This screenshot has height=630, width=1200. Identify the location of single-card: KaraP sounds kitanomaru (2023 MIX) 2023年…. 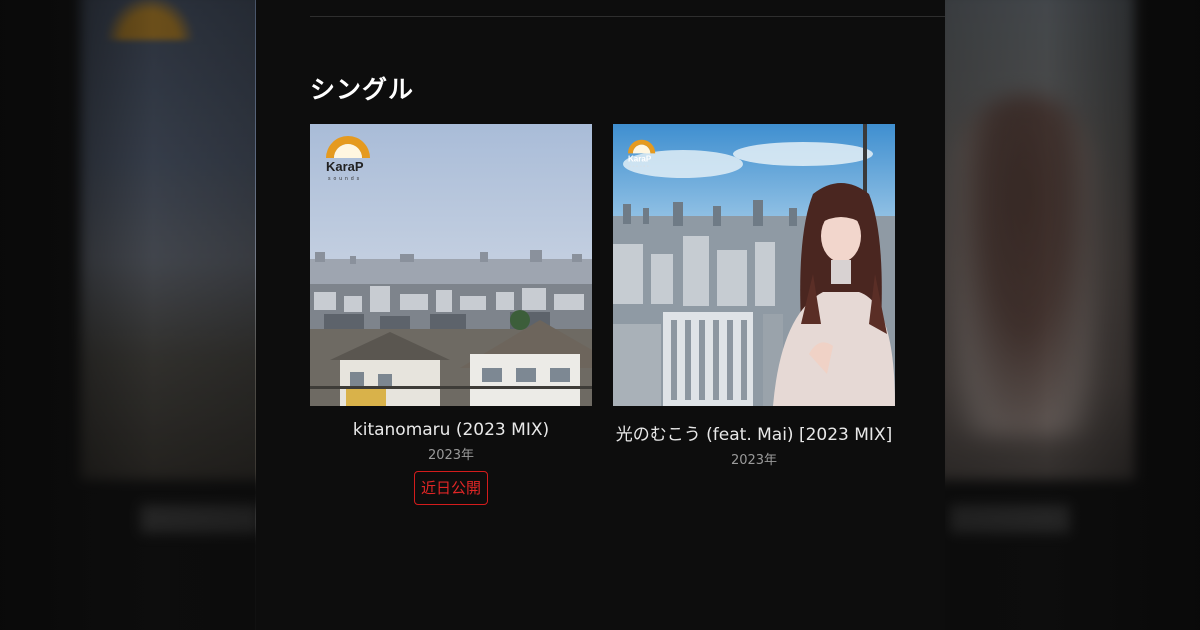
(451, 314).